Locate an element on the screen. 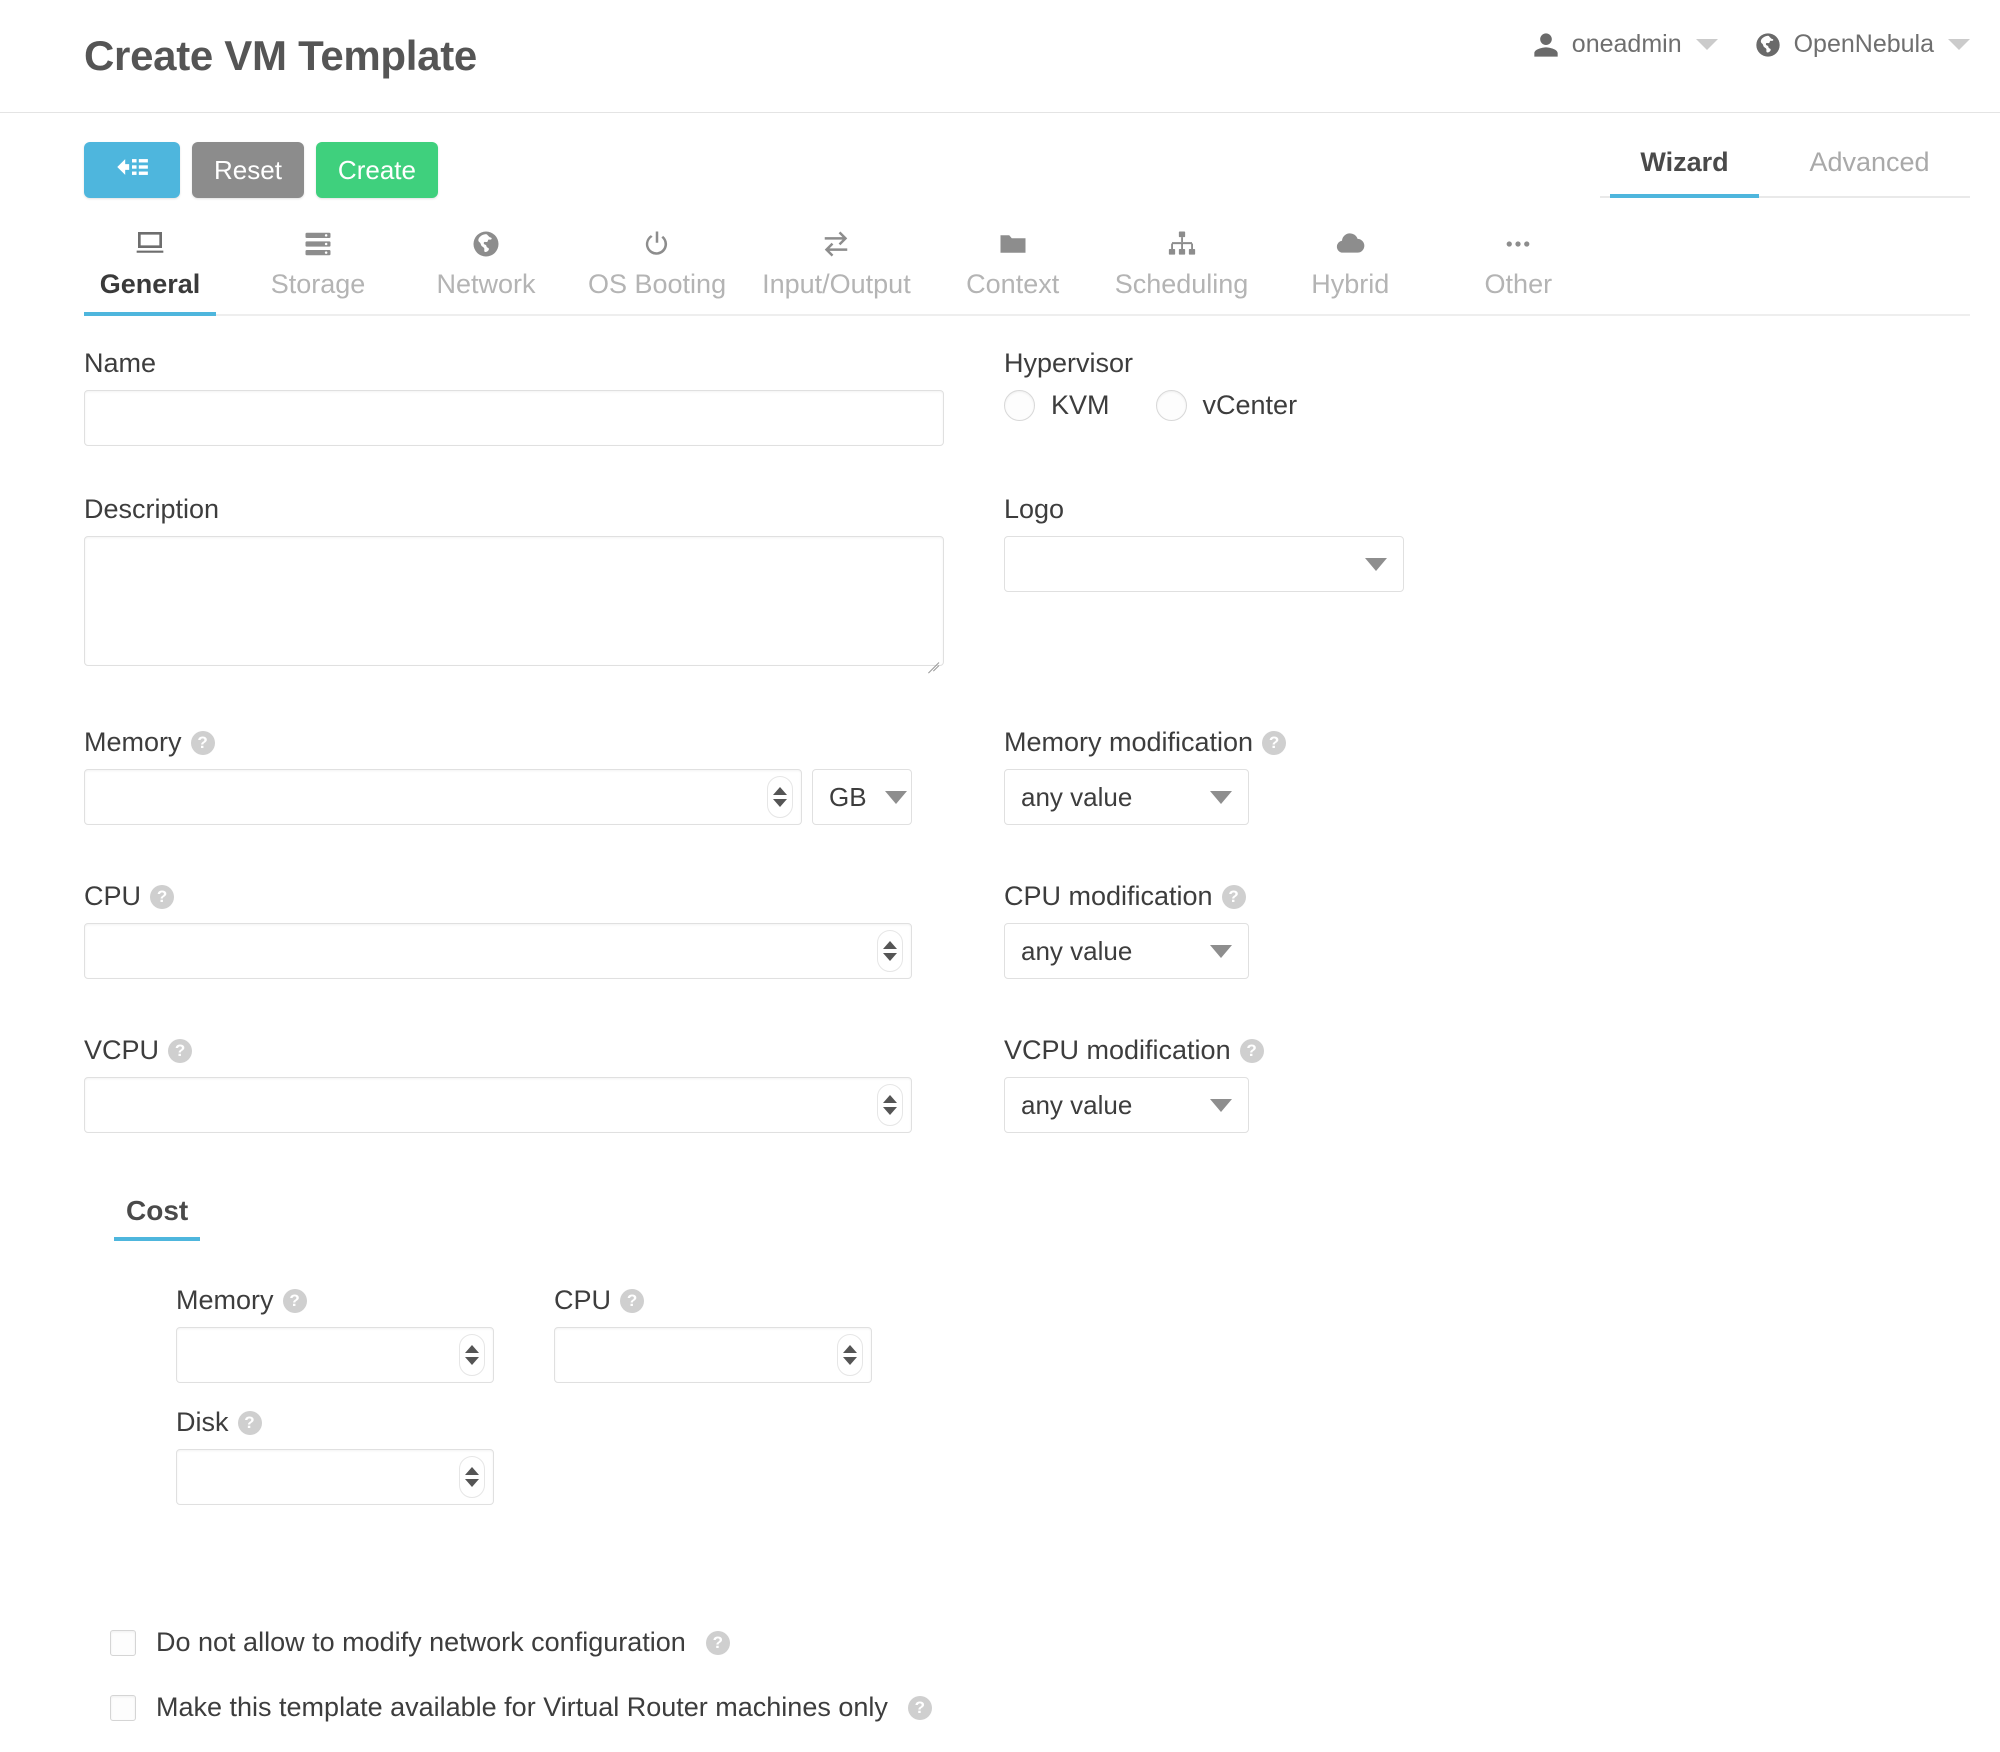 The width and height of the screenshot is (2000, 1752). hypervisor-field-group: Hypervisor KVM vCenter is located at coordinates (1284, 384).